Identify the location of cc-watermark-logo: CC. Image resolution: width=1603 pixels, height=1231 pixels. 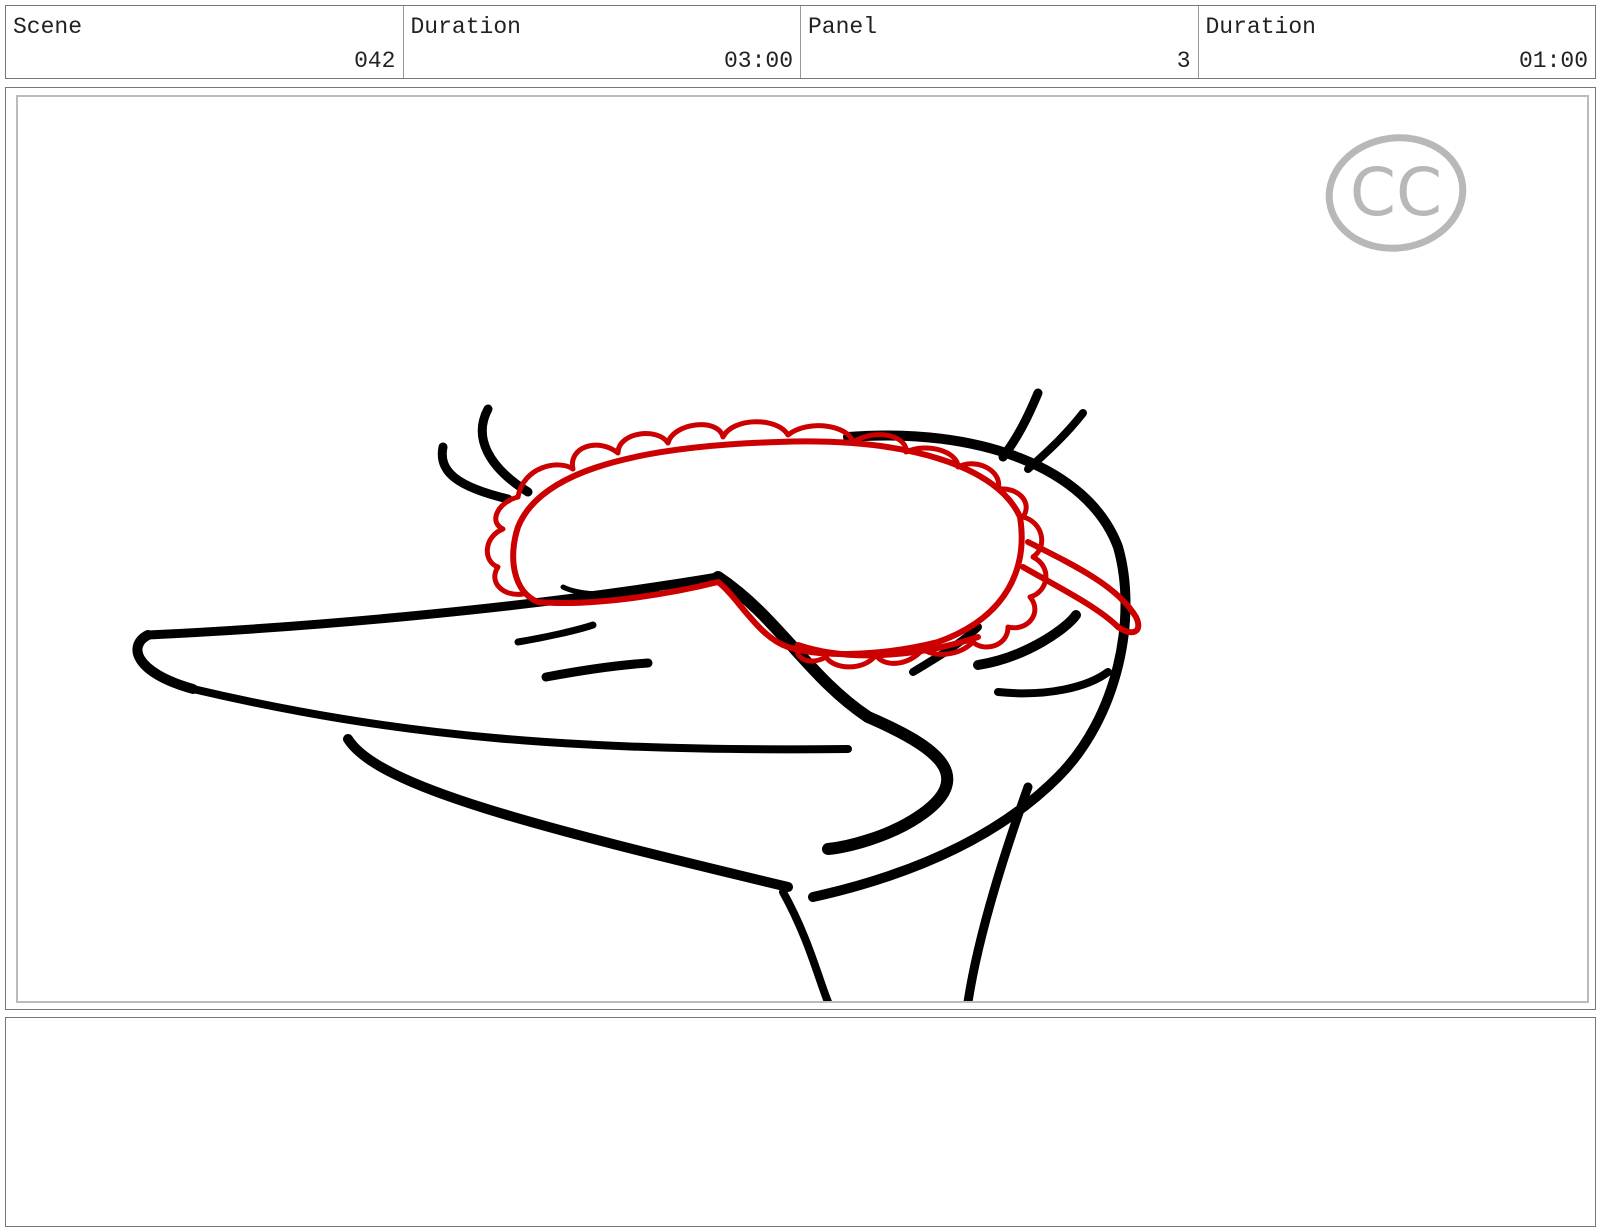
(1396, 193).